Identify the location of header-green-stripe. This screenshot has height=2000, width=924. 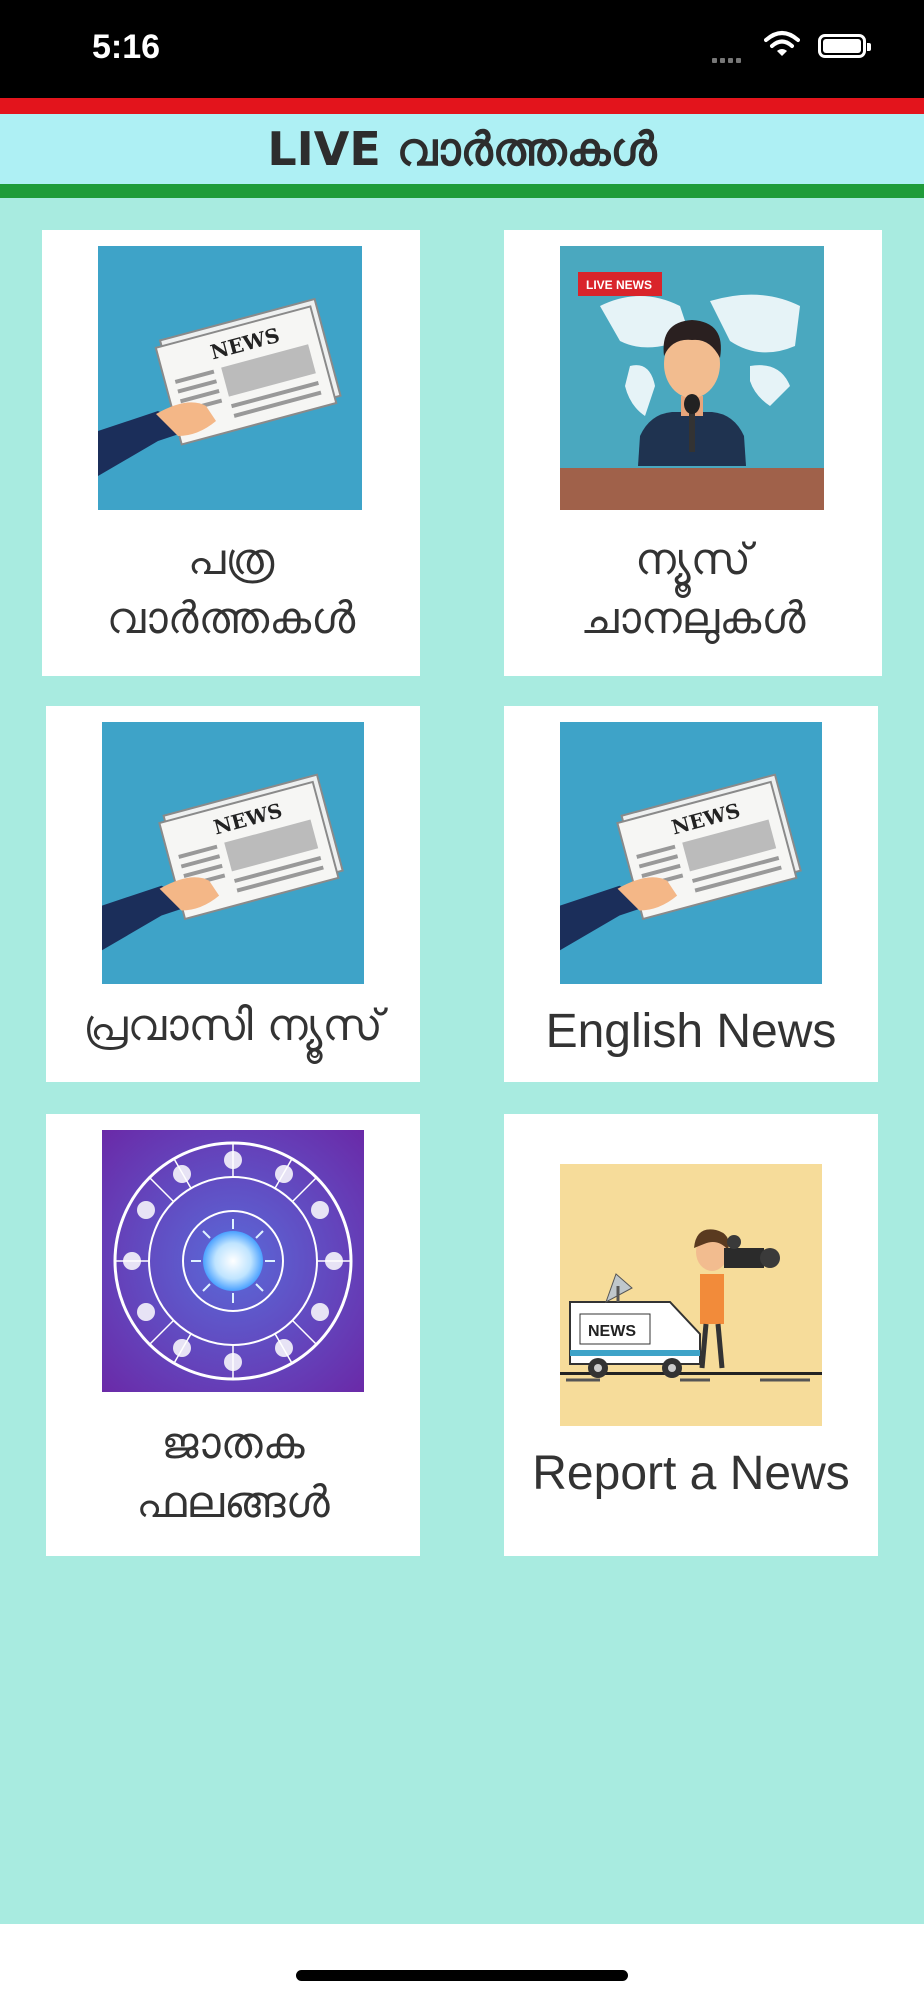
(462, 191).